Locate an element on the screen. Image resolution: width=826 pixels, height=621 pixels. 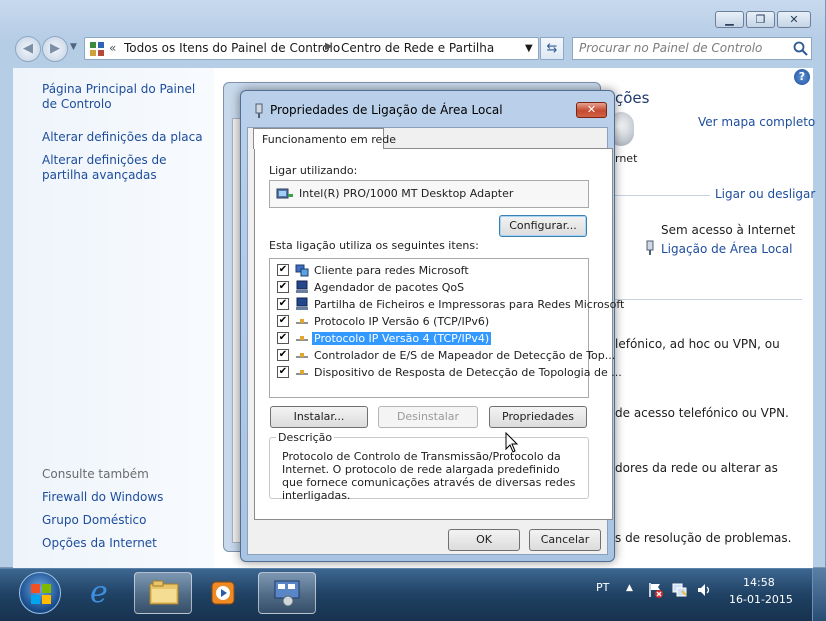
windows-logo-icon is located at coordinates (41, 594).